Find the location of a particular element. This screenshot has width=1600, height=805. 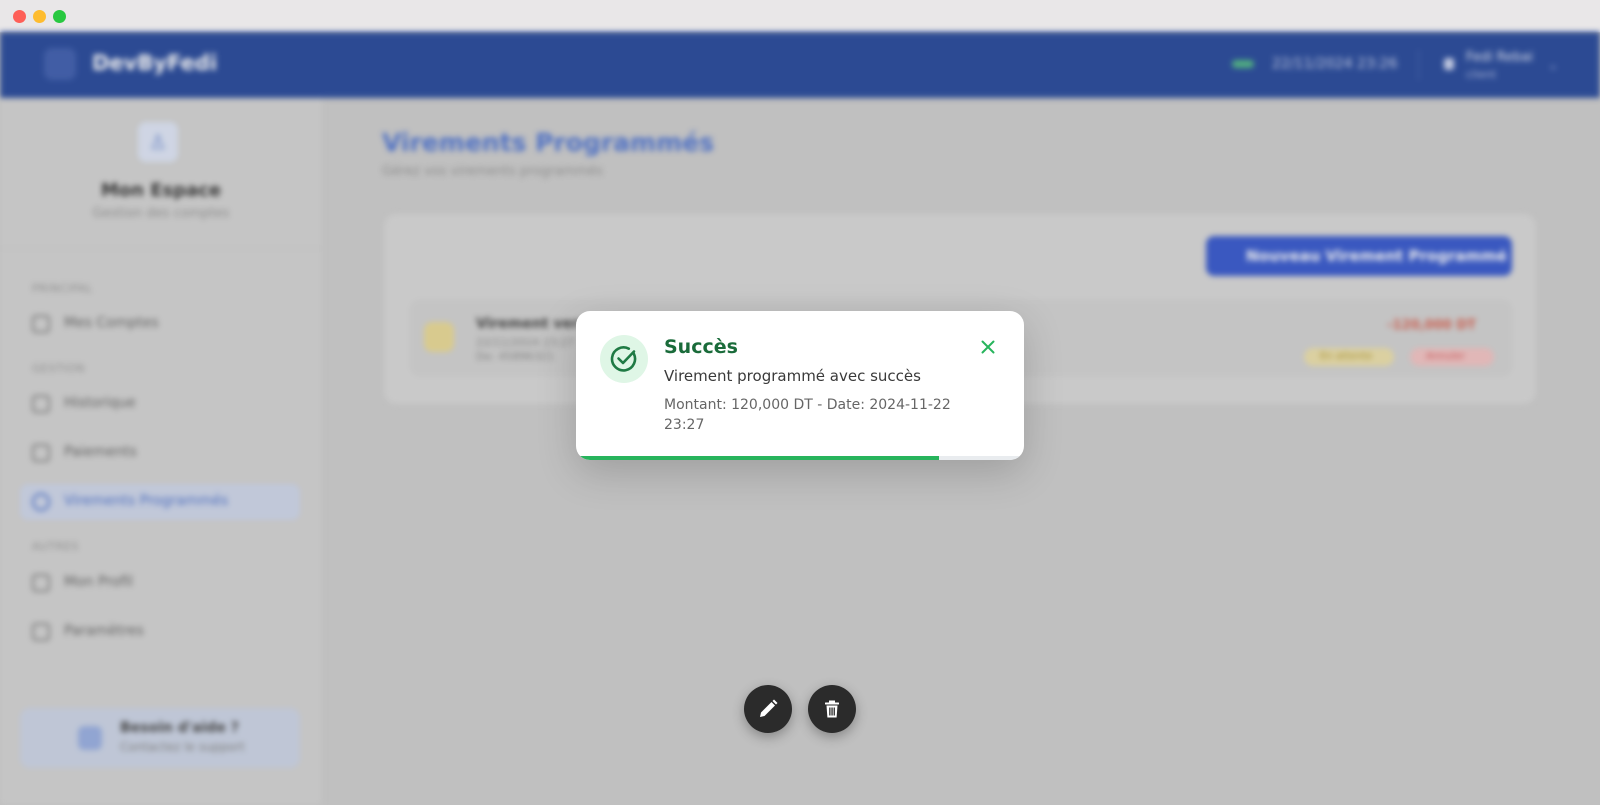

close-icon is located at coordinates (988, 347).